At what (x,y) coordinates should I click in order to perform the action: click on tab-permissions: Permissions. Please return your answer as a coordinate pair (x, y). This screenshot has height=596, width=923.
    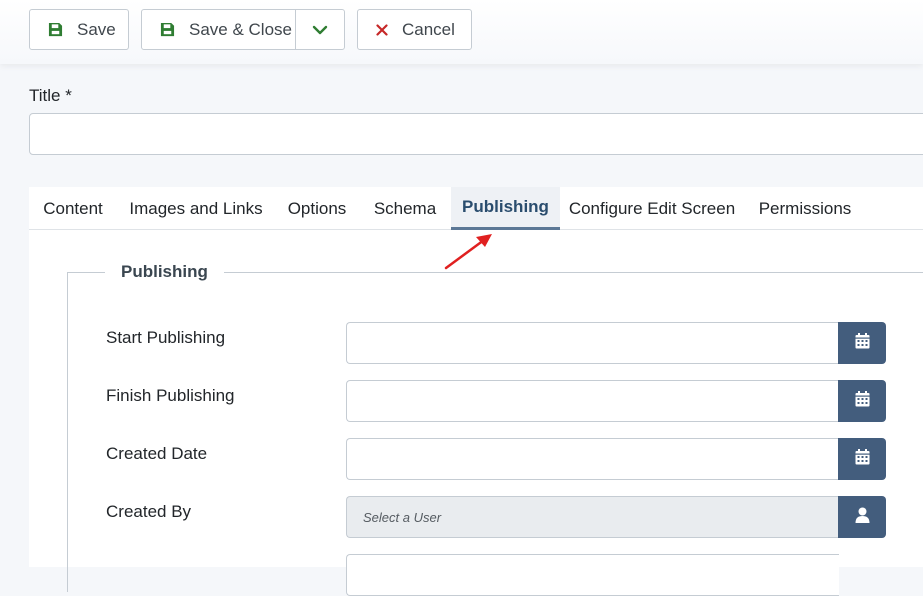
    Looking at the image, I should click on (805, 208).